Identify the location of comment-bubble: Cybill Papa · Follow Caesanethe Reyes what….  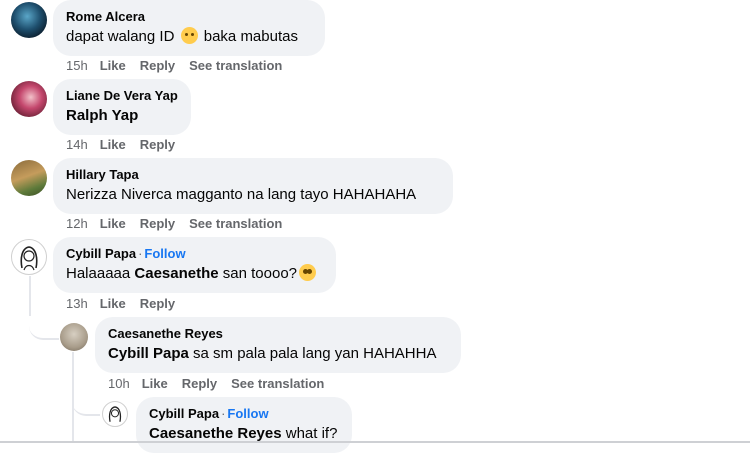
(244, 425).